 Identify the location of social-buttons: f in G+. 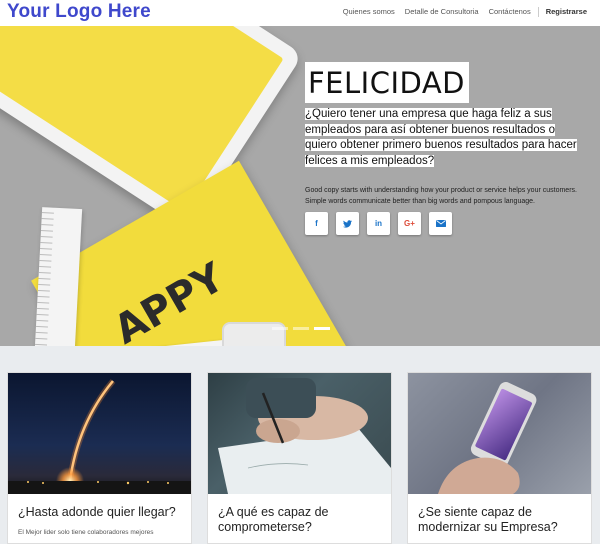
(382, 223).